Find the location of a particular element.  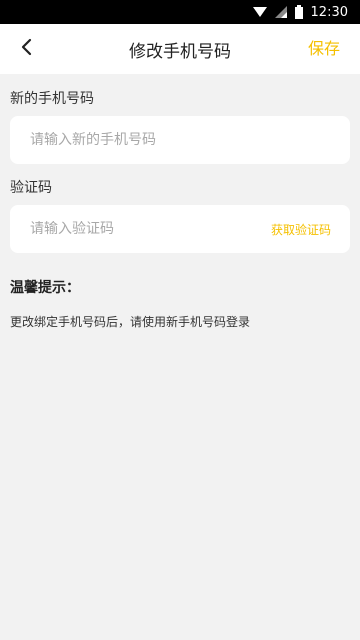

status-bar: 12:30 is located at coordinates (180, 12).